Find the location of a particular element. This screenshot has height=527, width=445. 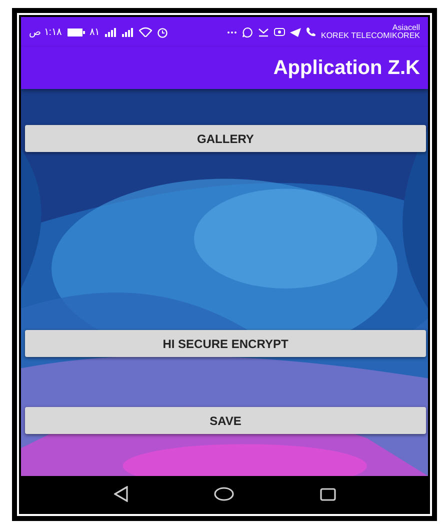

chat-icon is located at coordinates (247, 32).